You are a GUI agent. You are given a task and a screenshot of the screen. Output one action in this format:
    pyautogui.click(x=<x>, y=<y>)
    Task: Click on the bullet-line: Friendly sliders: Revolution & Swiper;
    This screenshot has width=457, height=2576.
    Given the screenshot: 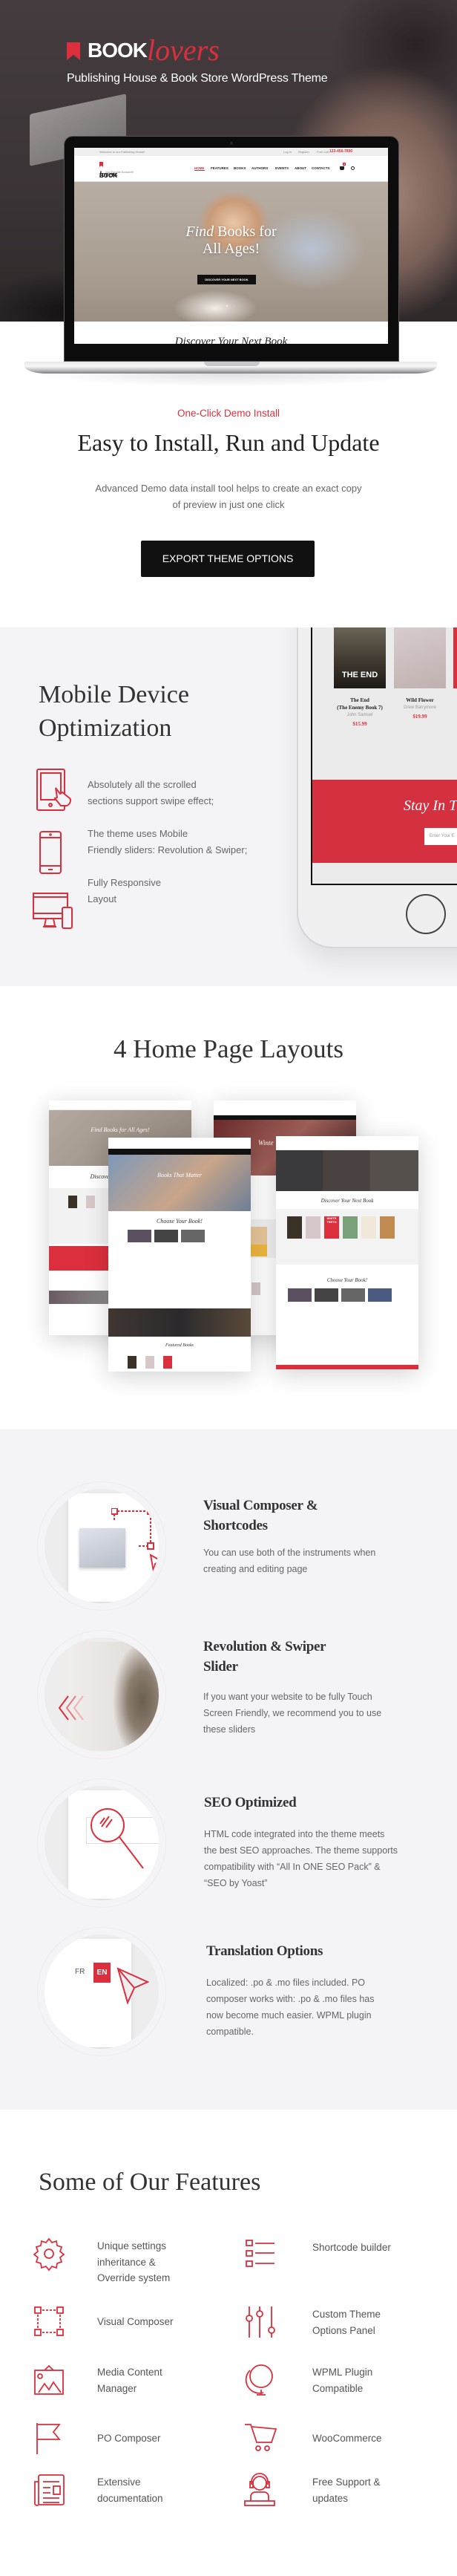 What is the action you would take?
    pyautogui.click(x=168, y=849)
    